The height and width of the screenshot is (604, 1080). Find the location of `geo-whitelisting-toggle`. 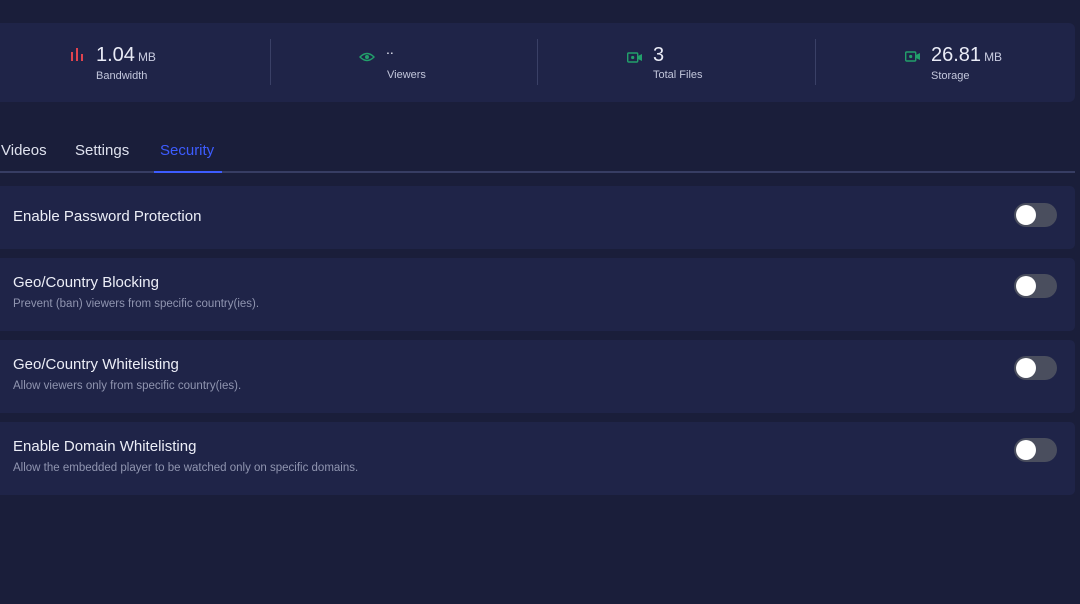

geo-whitelisting-toggle is located at coordinates (1035, 368).